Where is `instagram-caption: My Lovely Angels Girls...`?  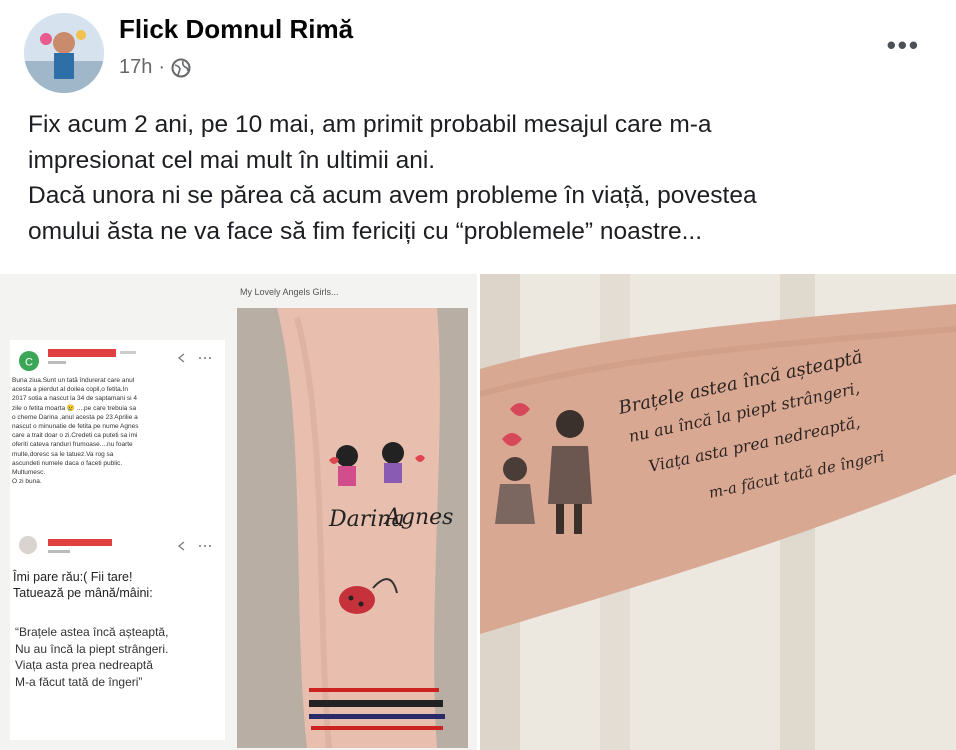 instagram-caption: My Lovely Angels Girls... is located at coordinates (289, 292).